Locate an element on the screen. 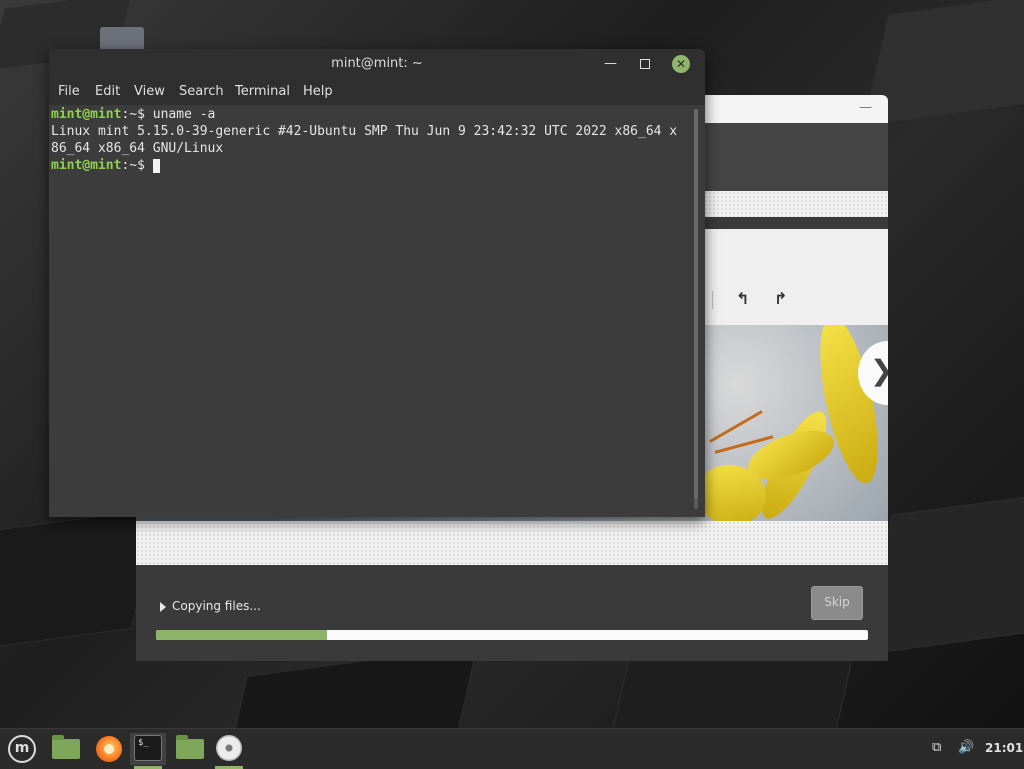  network-icon: ⧉ is located at coordinates (936, 747).